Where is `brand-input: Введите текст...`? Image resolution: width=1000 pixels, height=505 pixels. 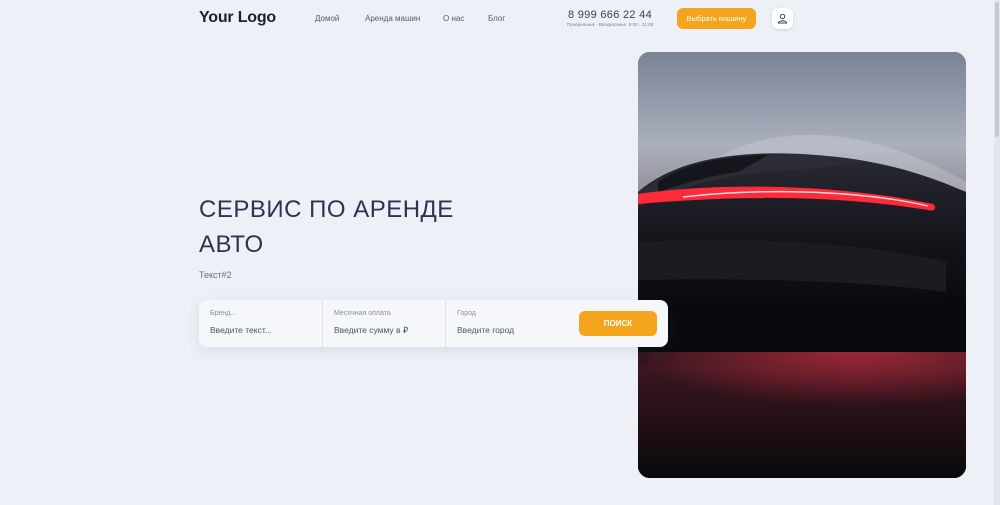 brand-input: Введите текст... is located at coordinates (241, 330).